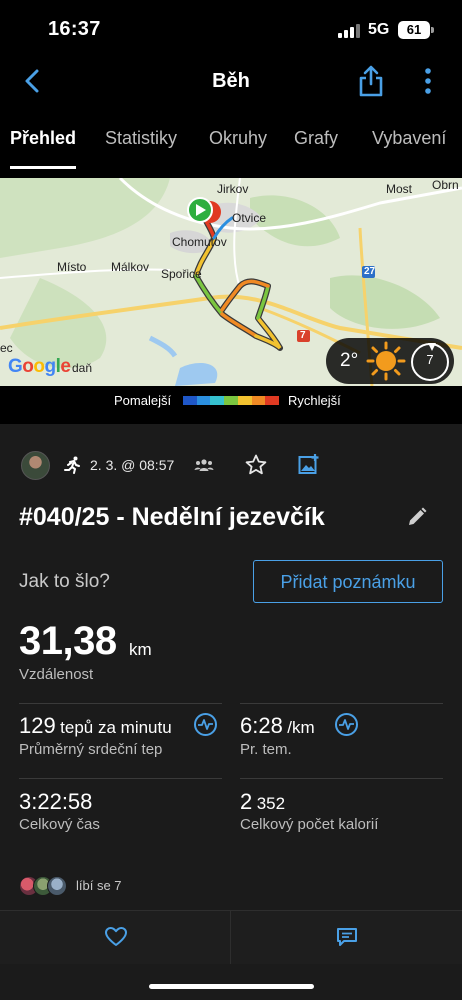  Describe the element at coordinates (56, 801) in the screenshot. I see `total-time-value: 3:22:58` at that location.